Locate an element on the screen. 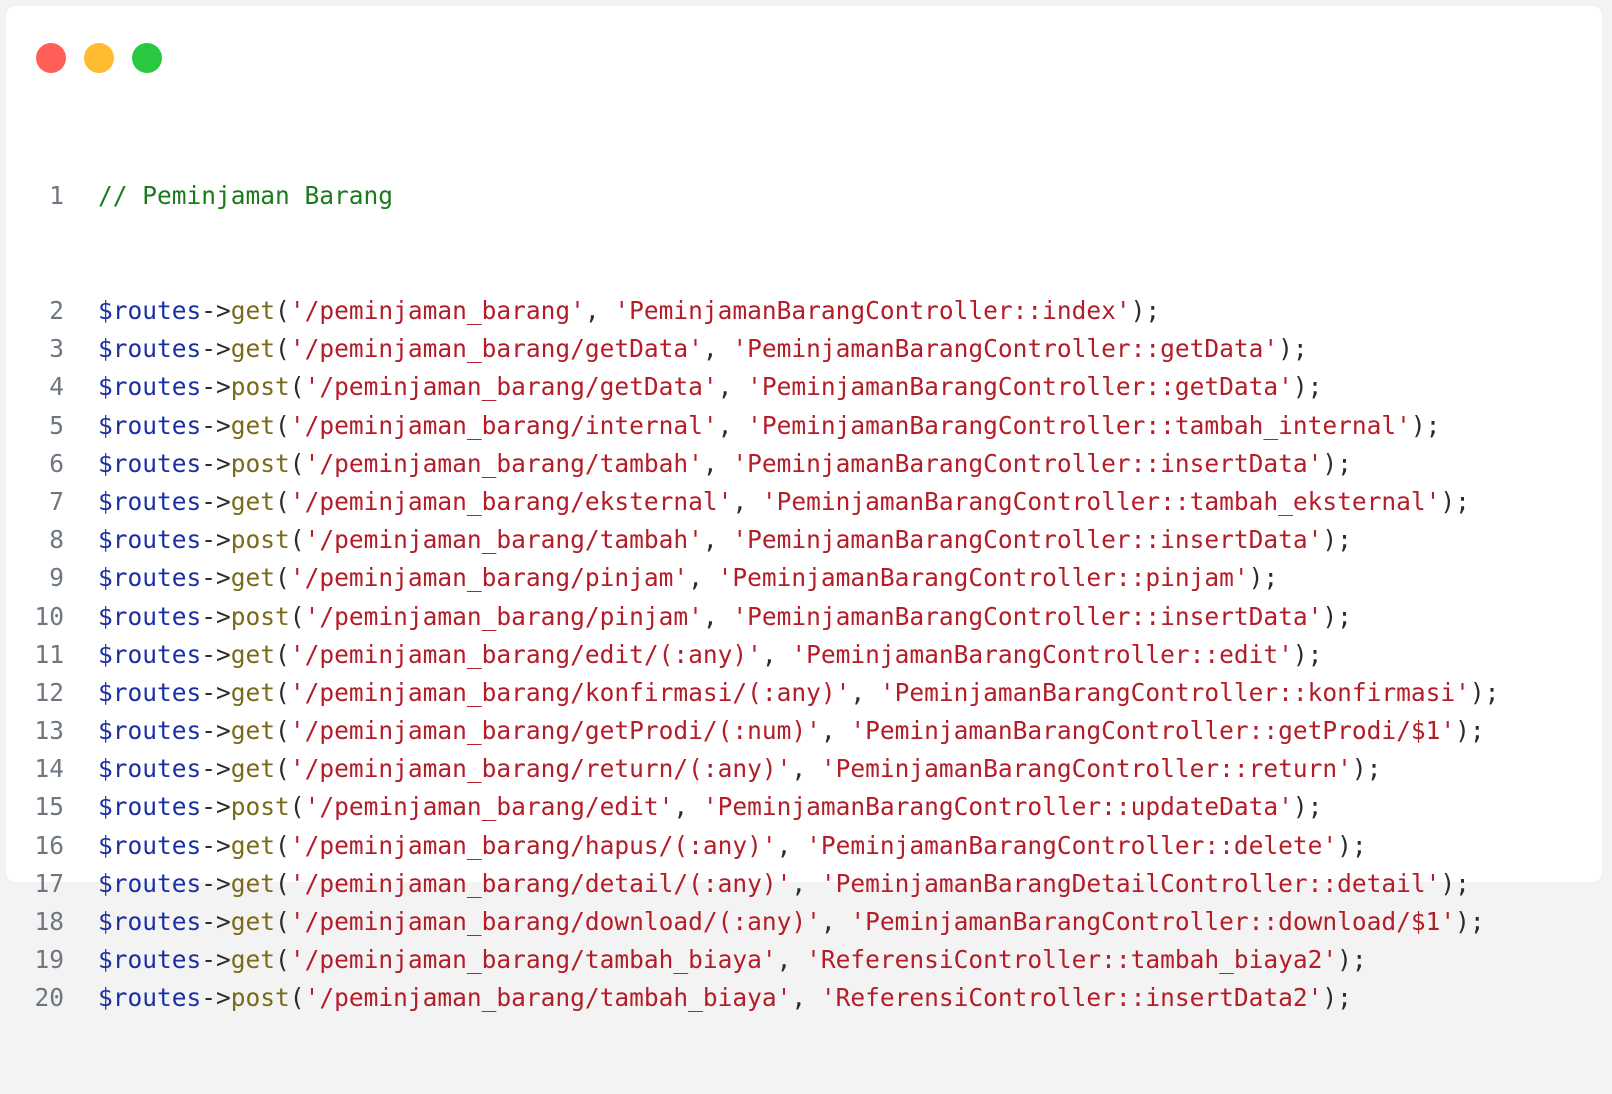 The height and width of the screenshot is (1094, 1612). route-handler: 'PeminjamanBarangController::delete' is located at coordinates (1072, 845).